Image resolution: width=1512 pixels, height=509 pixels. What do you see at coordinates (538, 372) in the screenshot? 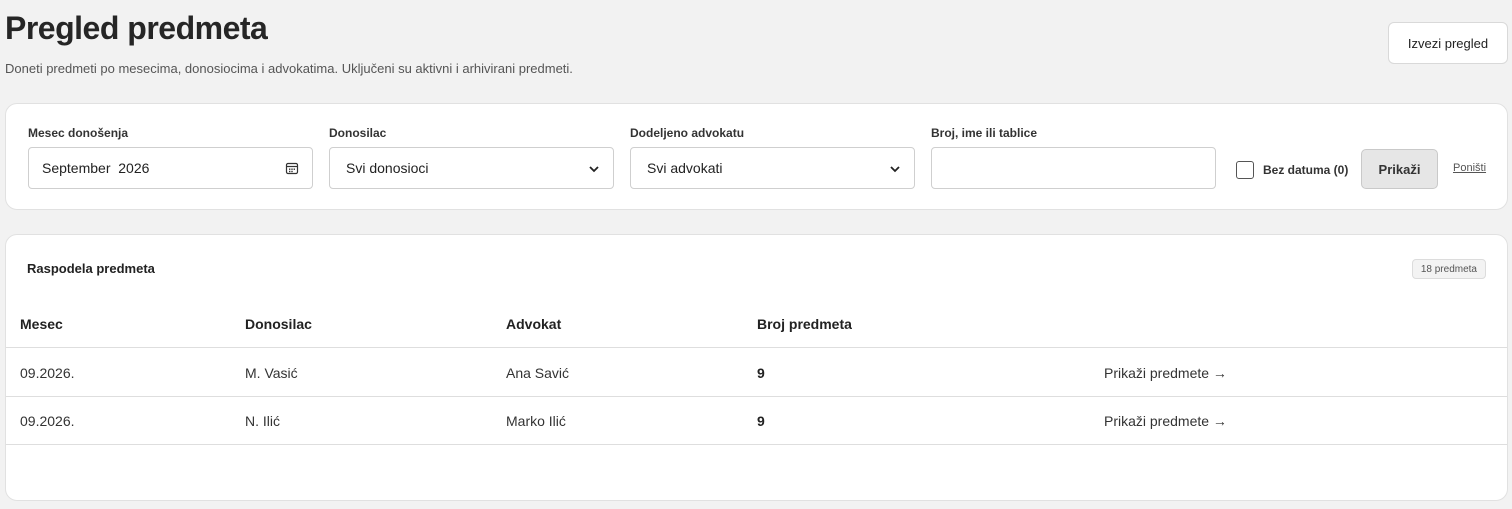
I see `row-lawyer: Ana Savić` at bounding box center [538, 372].